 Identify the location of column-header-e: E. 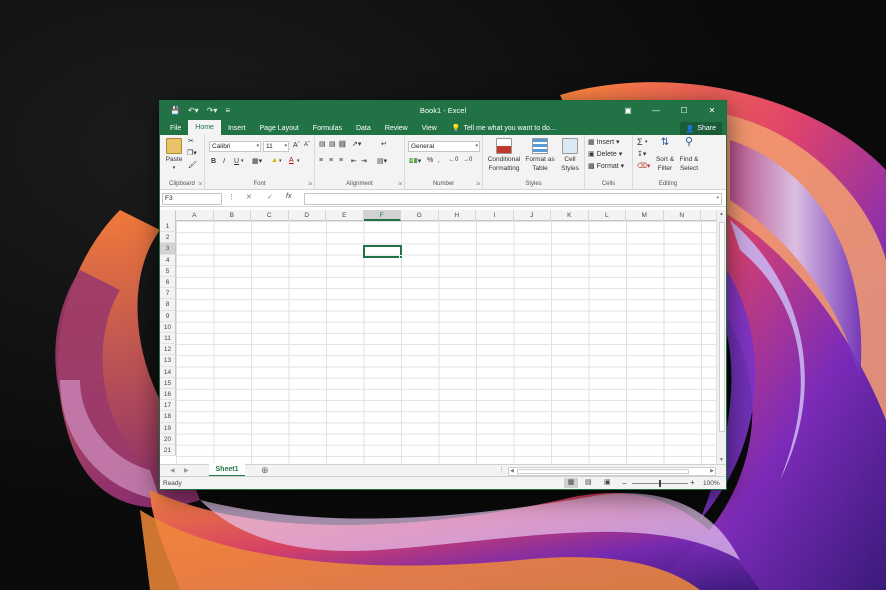
(345, 215).